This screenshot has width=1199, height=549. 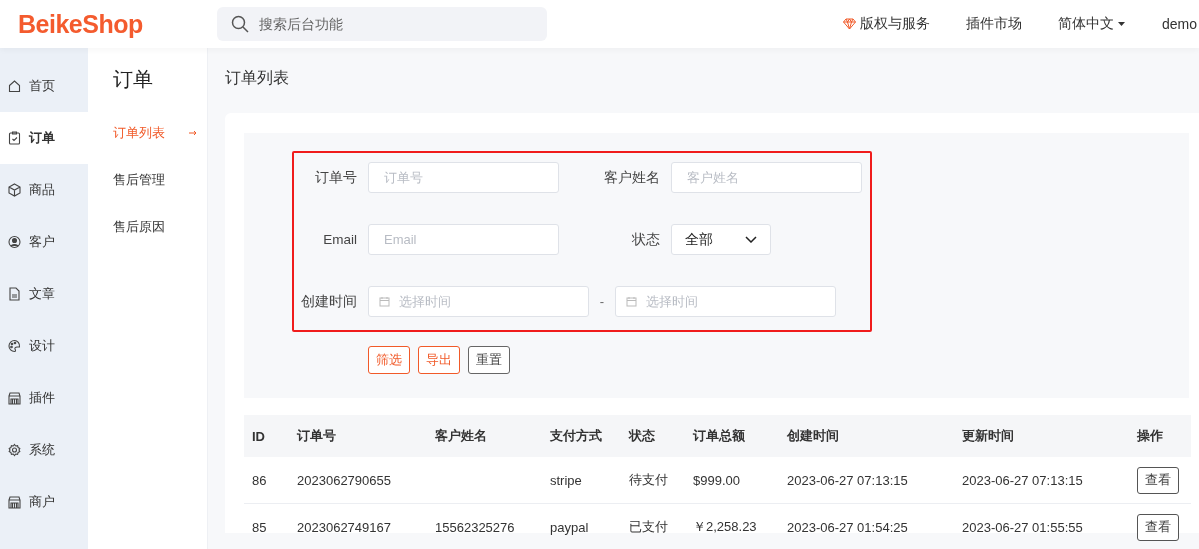 What do you see at coordinates (721, 239) in the screenshot?
I see `status-dropdown: 全部` at bounding box center [721, 239].